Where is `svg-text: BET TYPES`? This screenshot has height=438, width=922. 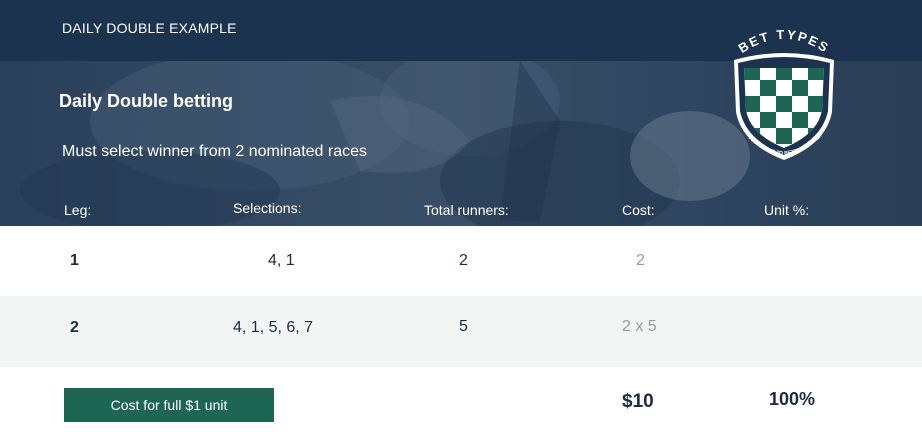 svg-text: BET TYPES is located at coordinates (784, 41).